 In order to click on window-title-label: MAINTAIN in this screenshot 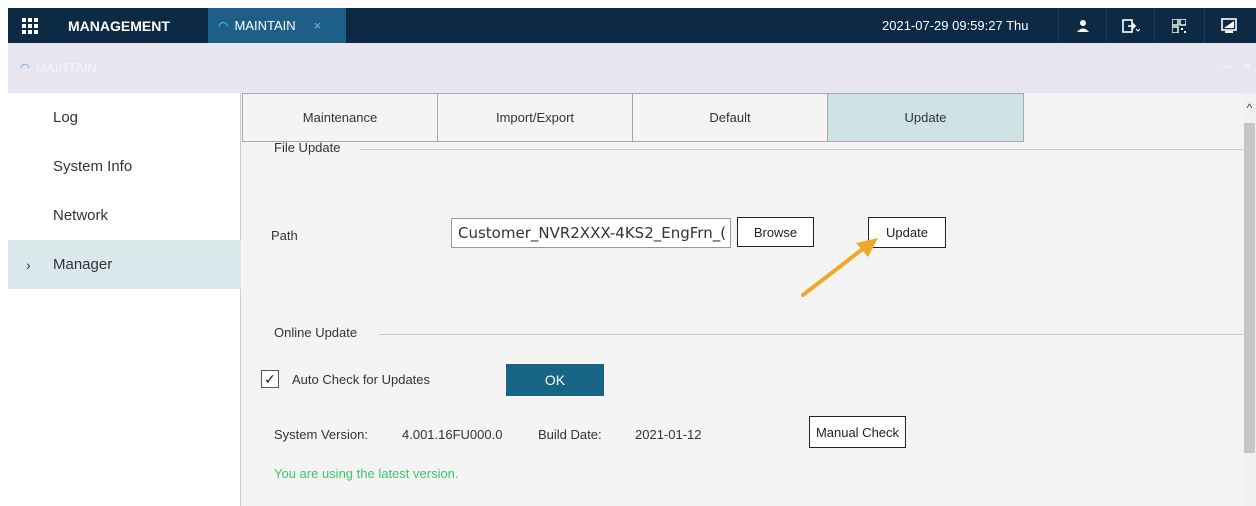, I will do `click(66, 67)`.